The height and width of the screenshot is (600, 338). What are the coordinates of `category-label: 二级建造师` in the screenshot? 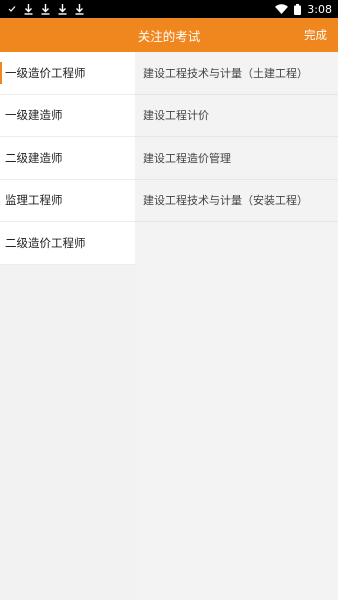 It's located at (34, 157).